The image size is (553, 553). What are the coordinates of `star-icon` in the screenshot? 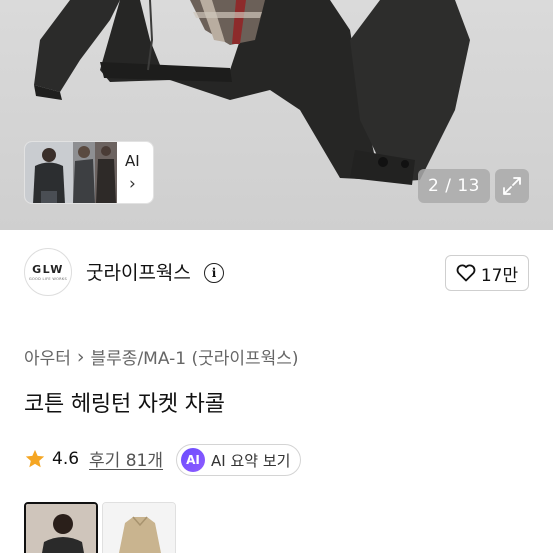 It's located at (35, 458).